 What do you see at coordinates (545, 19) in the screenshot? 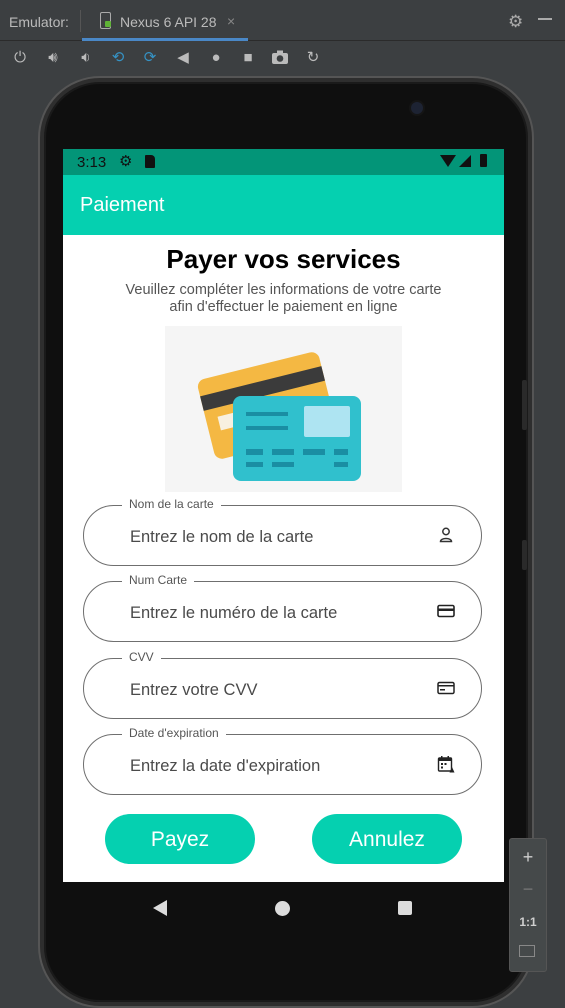
I see `minimize-icon` at bounding box center [545, 19].